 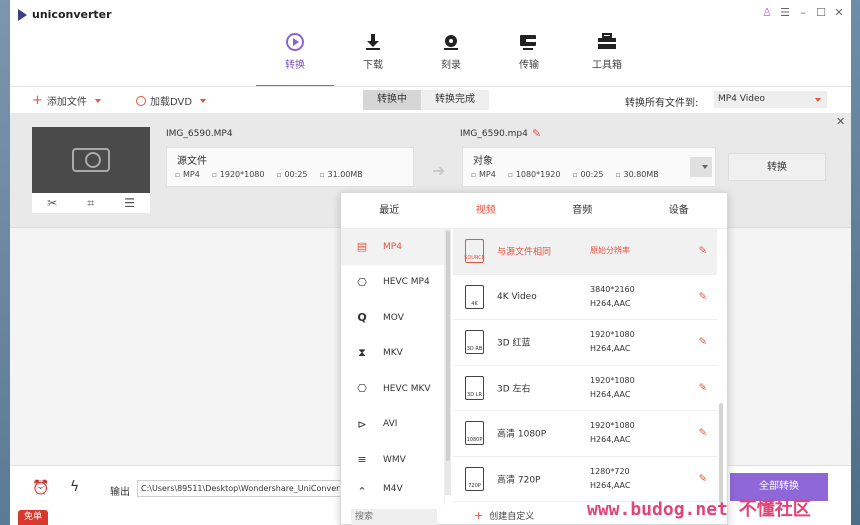 I want to click on status-toggle: 转换中 转换完成, so click(x=426, y=100).